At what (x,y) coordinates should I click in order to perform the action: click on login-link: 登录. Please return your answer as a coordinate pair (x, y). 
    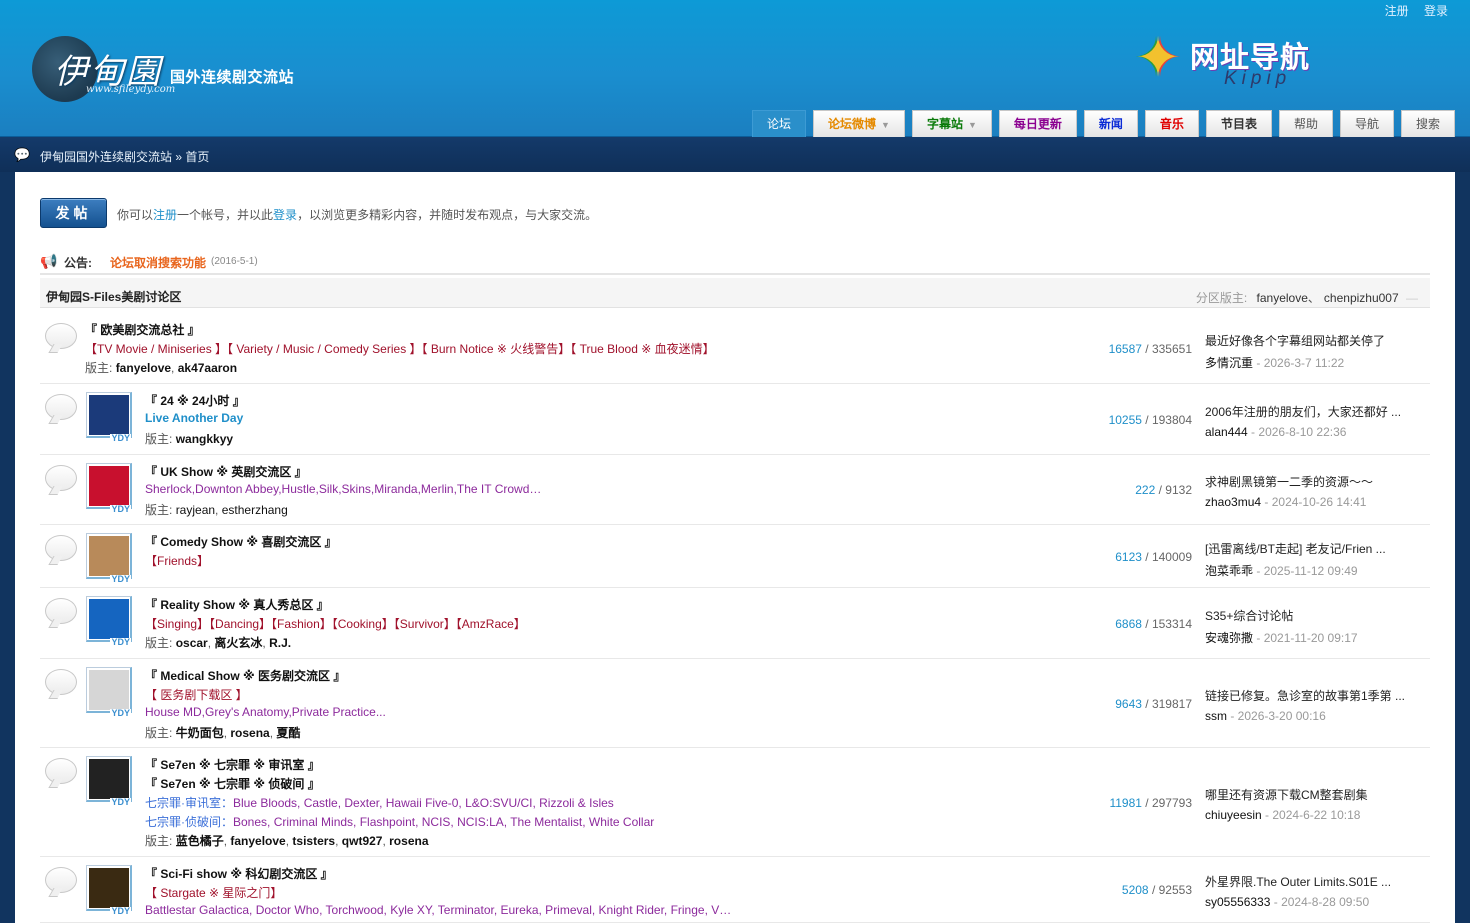
    Looking at the image, I should click on (1436, 11).